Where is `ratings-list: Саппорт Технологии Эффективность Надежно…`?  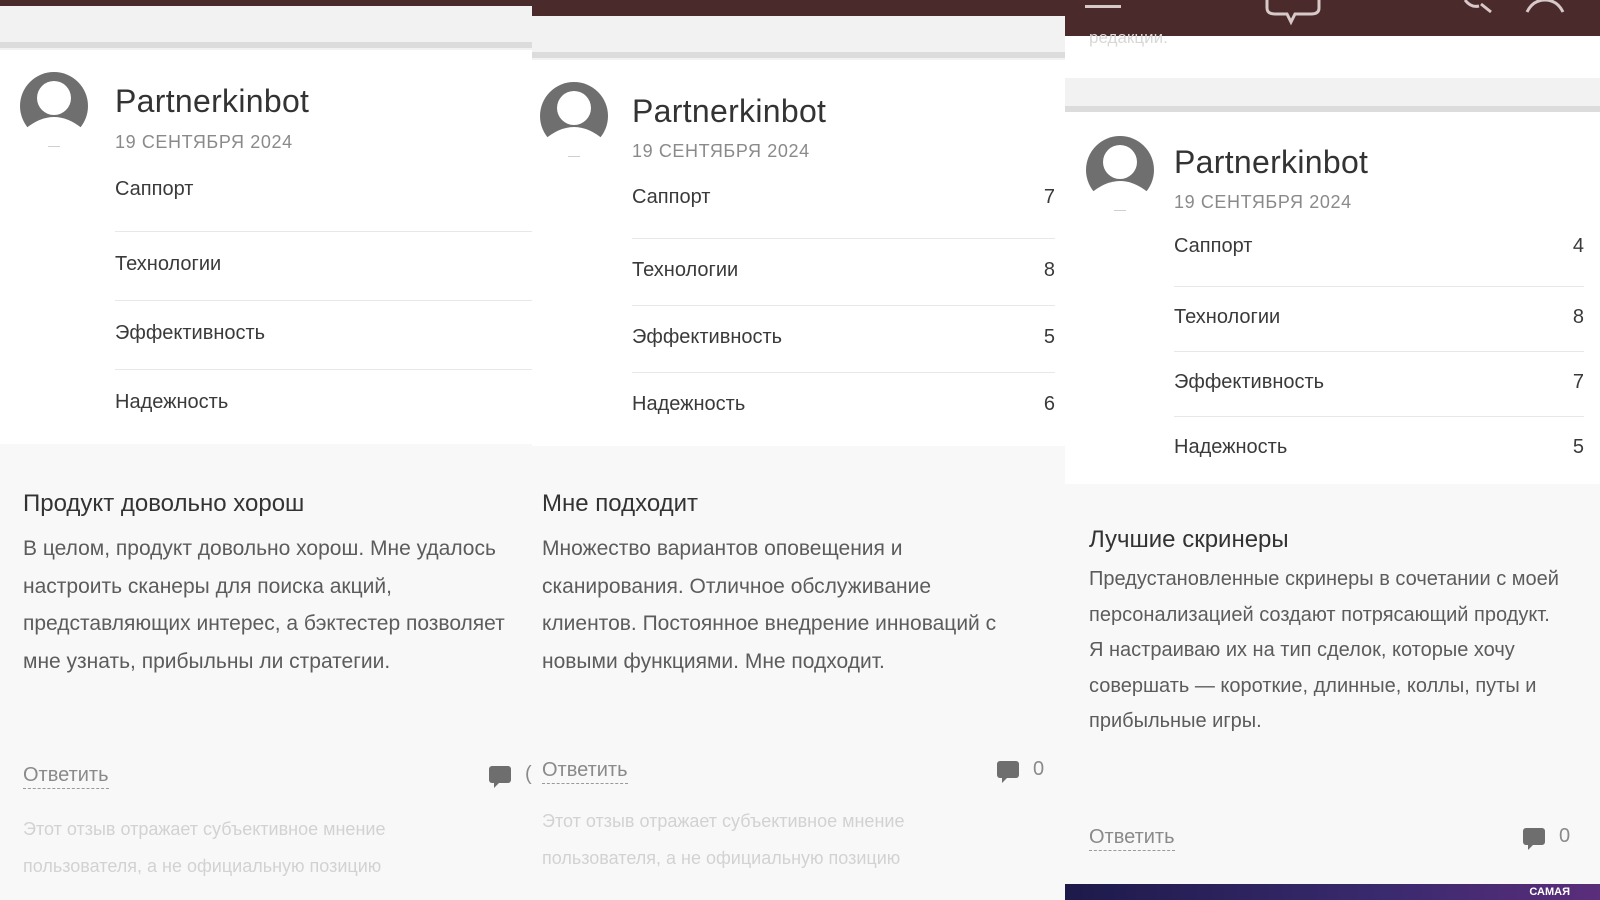
ratings-list: Саппорт Технологии Эффективность Надежно… is located at coordinates (323, 300).